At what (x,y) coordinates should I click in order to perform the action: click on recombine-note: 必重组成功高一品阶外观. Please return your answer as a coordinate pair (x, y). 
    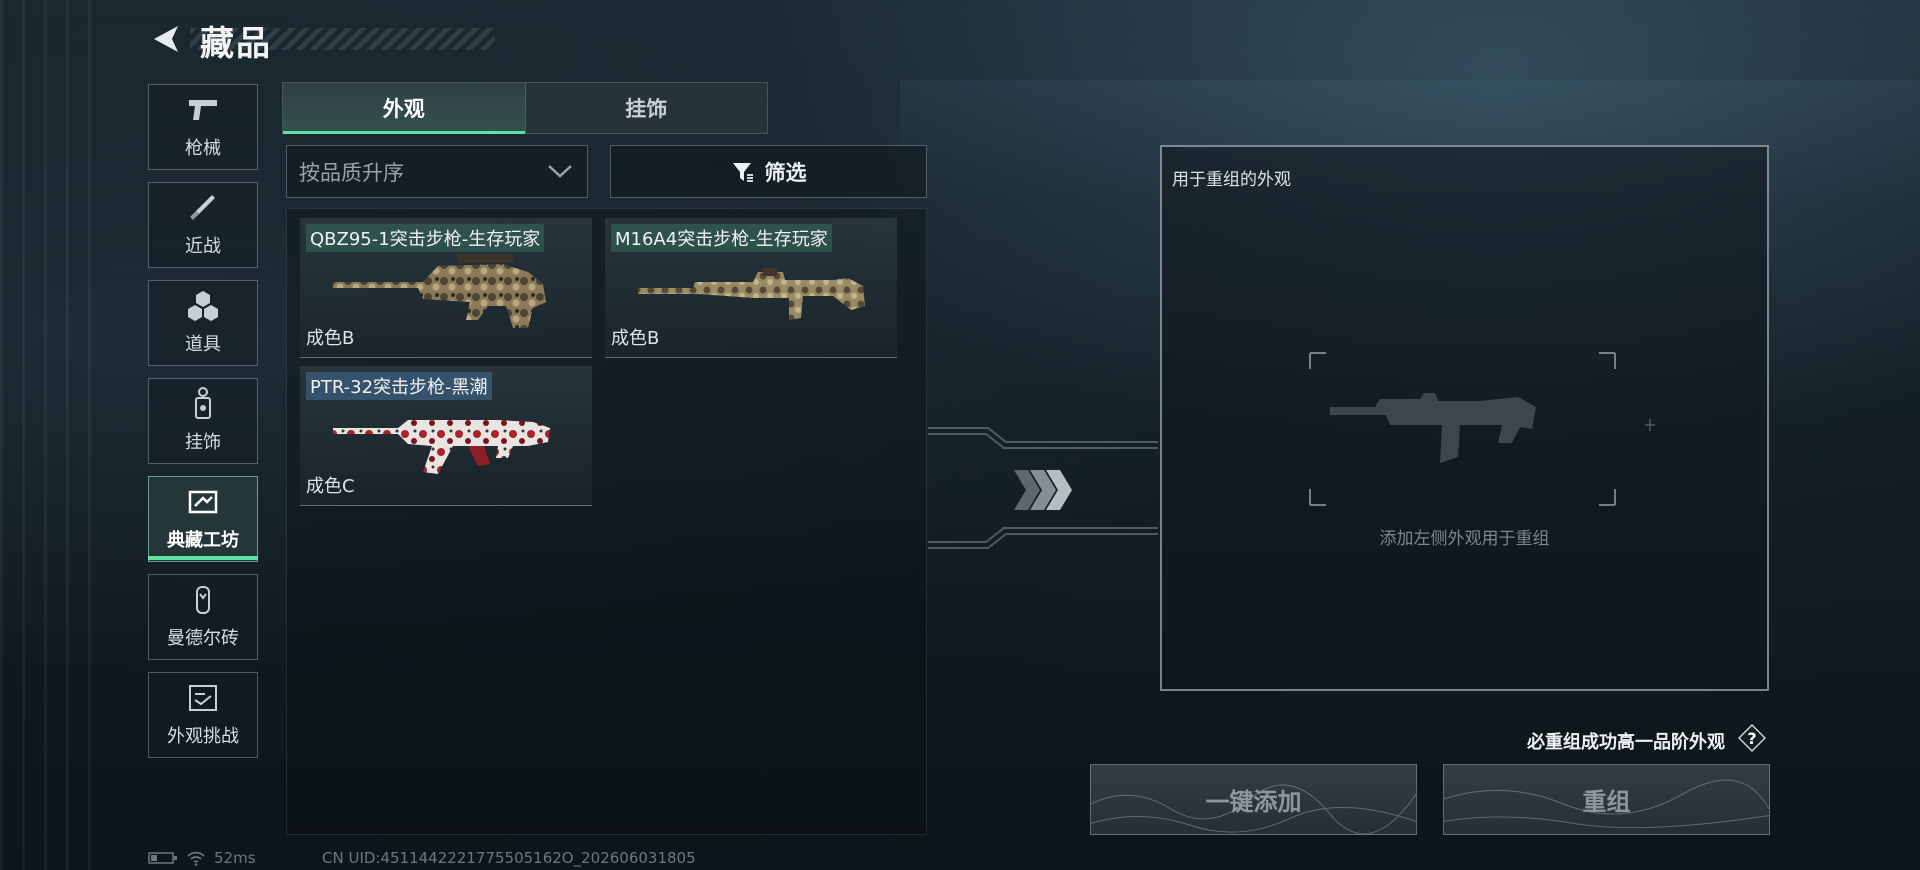
    Looking at the image, I should click on (1626, 742).